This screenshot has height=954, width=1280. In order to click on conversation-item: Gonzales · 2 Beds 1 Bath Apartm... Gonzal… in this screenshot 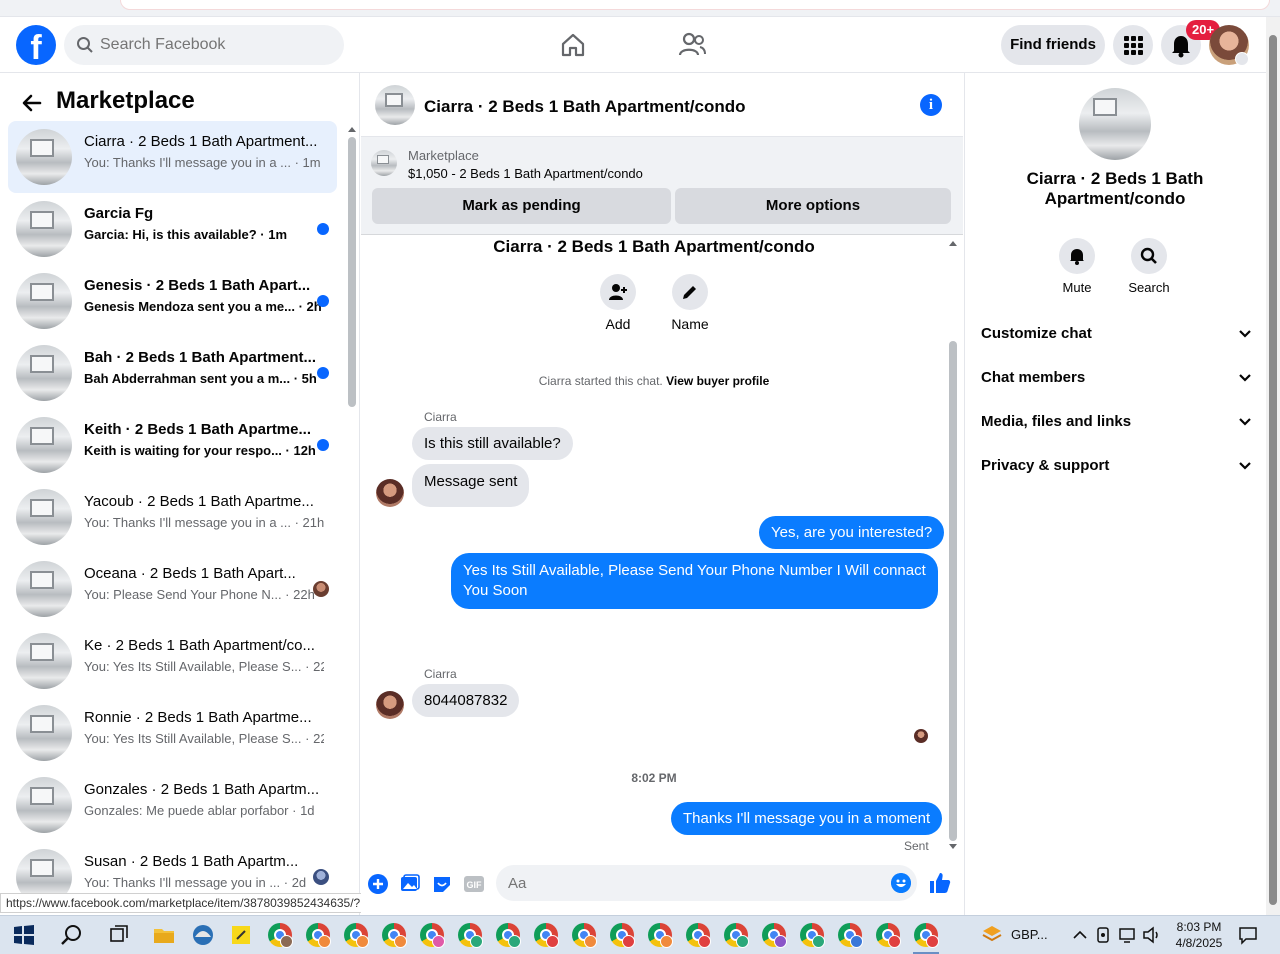, I will do `click(172, 805)`.